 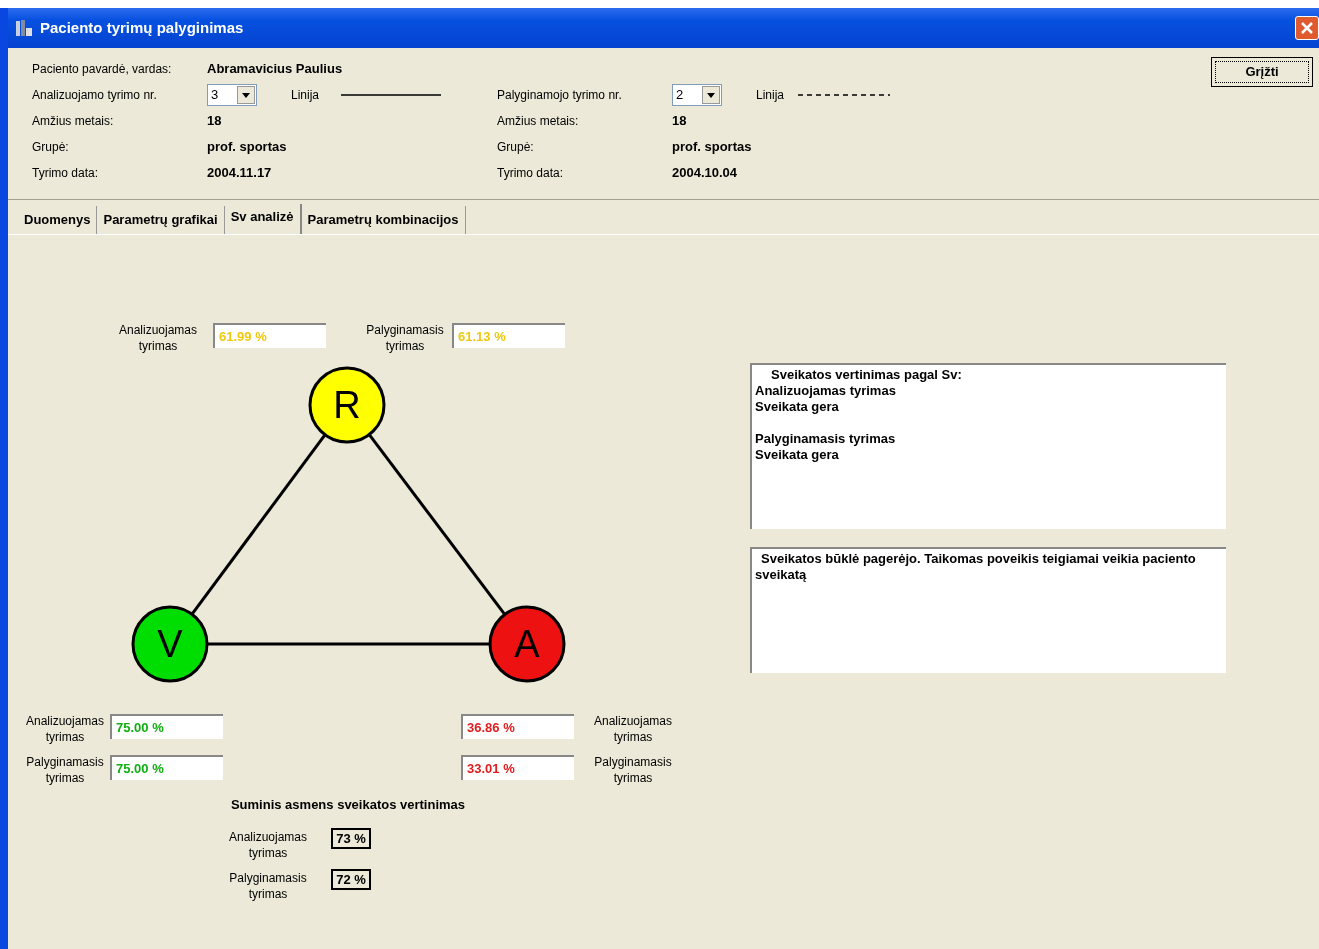 I want to click on tab: Parametrų grafikai, so click(x=161, y=220).